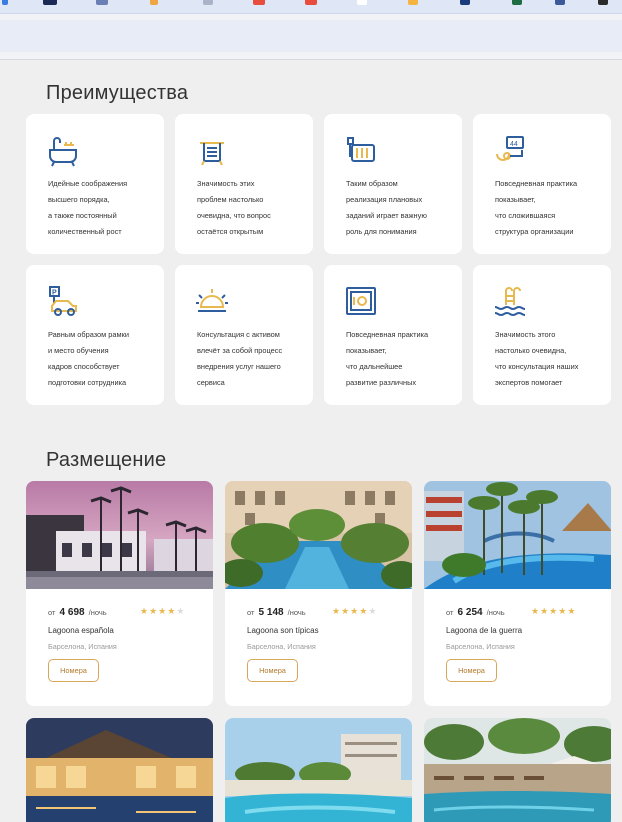 This screenshot has height=822, width=622. I want to click on hotel-name: Lagoona española, so click(81, 630).